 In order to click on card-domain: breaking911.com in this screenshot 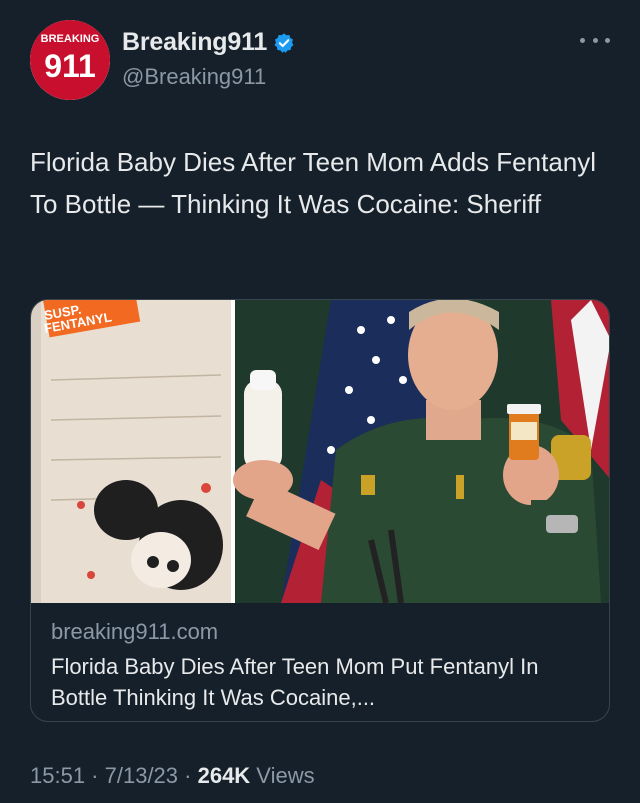, I will do `click(135, 631)`.